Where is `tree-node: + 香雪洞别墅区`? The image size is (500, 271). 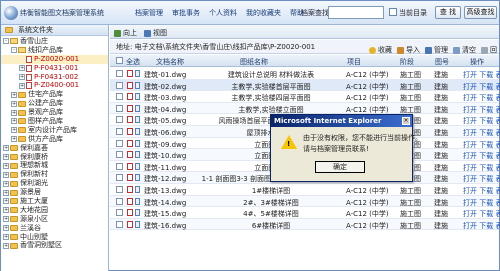
tree-node: + 香雪洞别墅区 is located at coordinates (54, 245).